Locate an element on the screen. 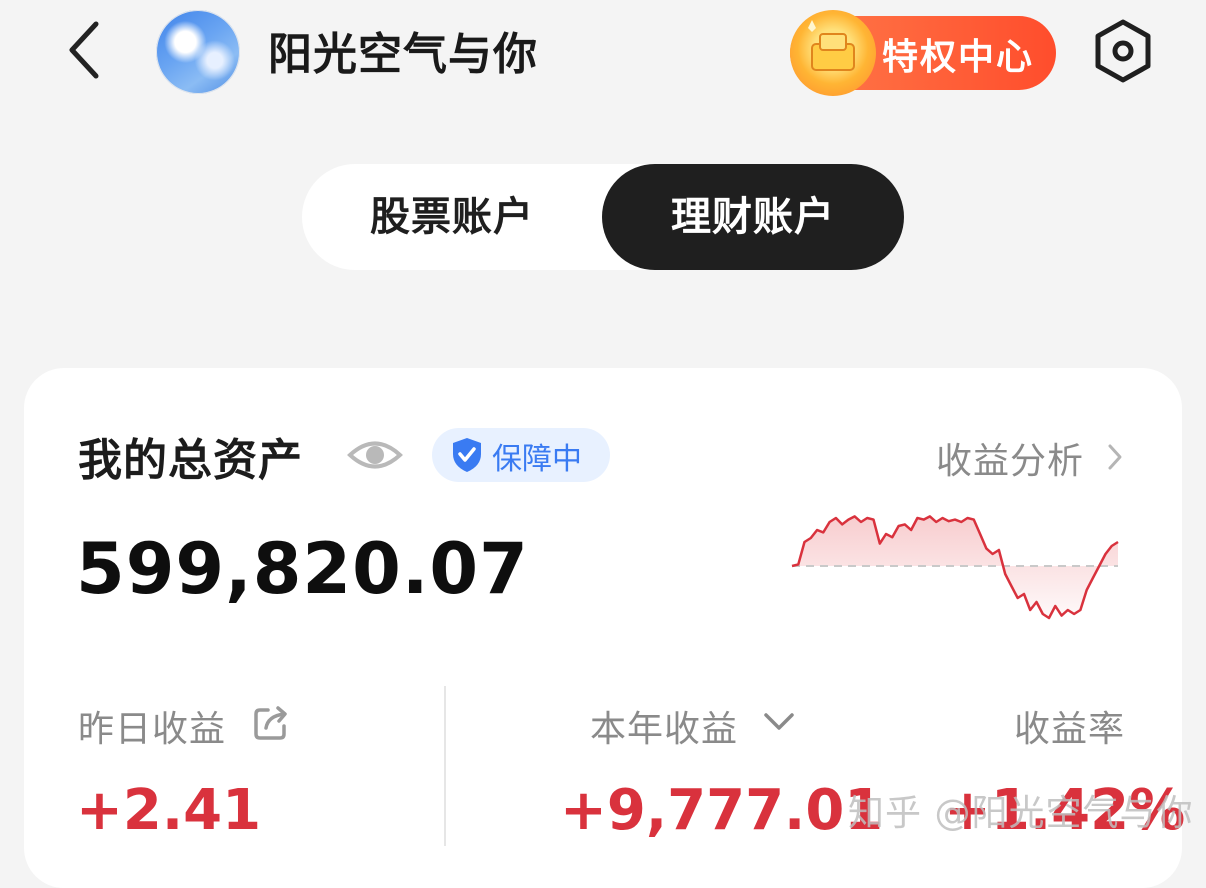 The height and width of the screenshot is (888, 1206). hexagon-settings-icon is located at coordinates (1123, 51).